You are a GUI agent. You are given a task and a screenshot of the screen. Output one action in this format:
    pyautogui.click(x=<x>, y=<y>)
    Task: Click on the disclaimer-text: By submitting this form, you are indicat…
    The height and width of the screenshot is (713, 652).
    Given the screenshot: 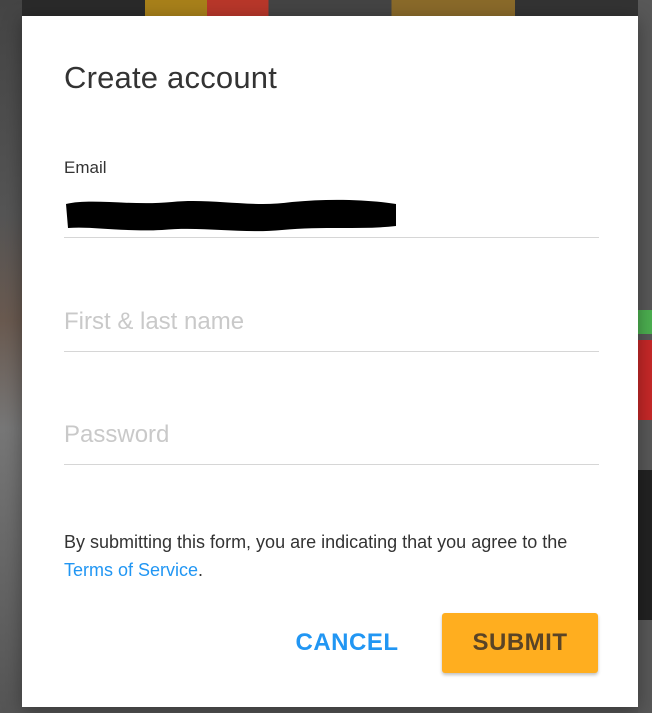 What is the action you would take?
    pyautogui.click(x=316, y=542)
    